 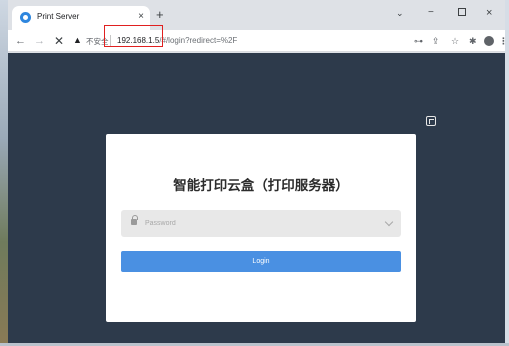 I want to click on password-input, so click(x=255, y=223).